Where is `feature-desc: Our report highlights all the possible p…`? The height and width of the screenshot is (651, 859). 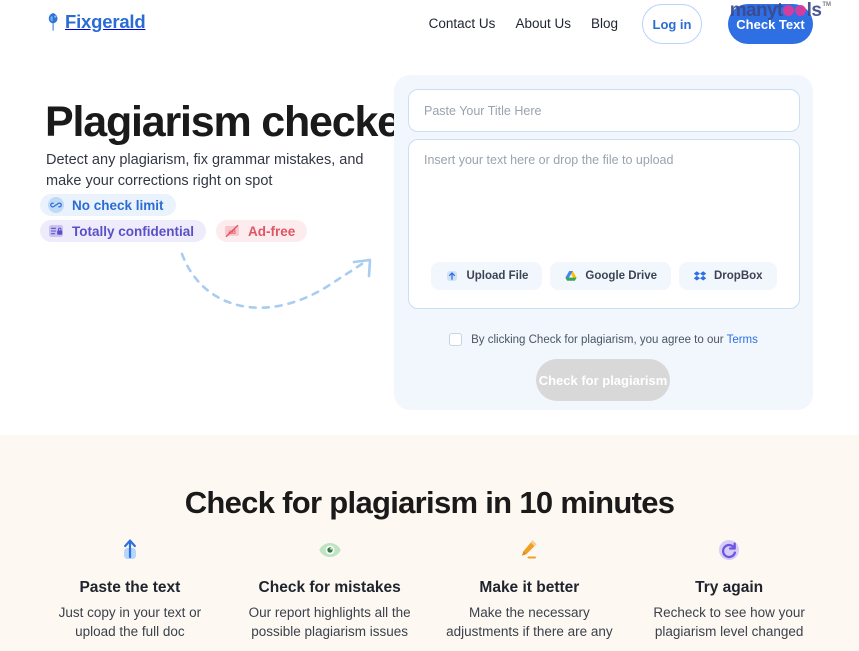 feature-desc: Our report highlights all the possible p… is located at coordinates (329, 622).